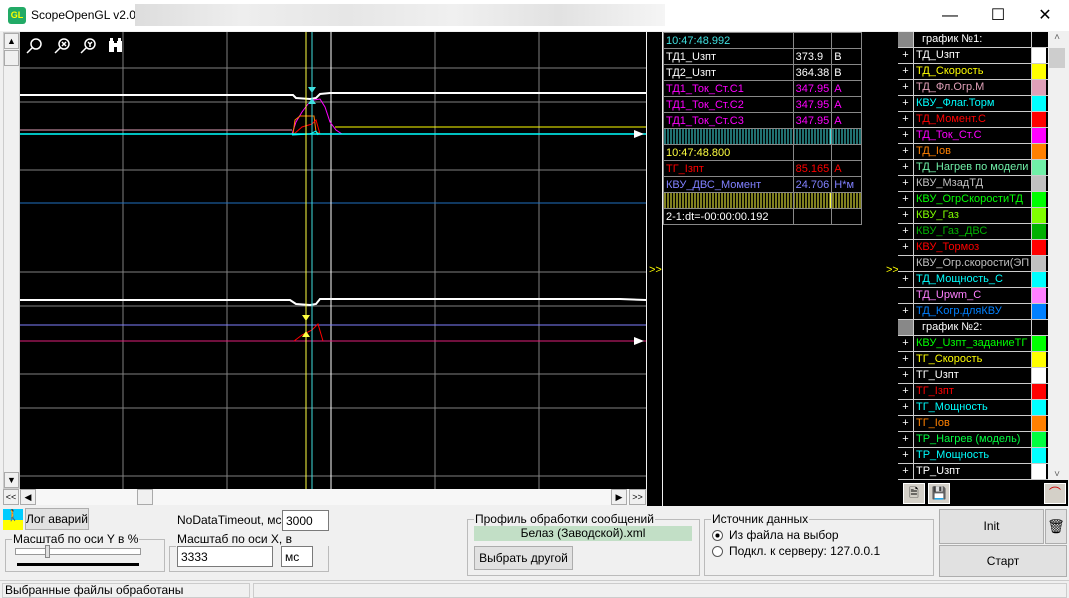 The height and width of the screenshot is (598, 1069). I want to click on init-button: Init, so click(991, 526).